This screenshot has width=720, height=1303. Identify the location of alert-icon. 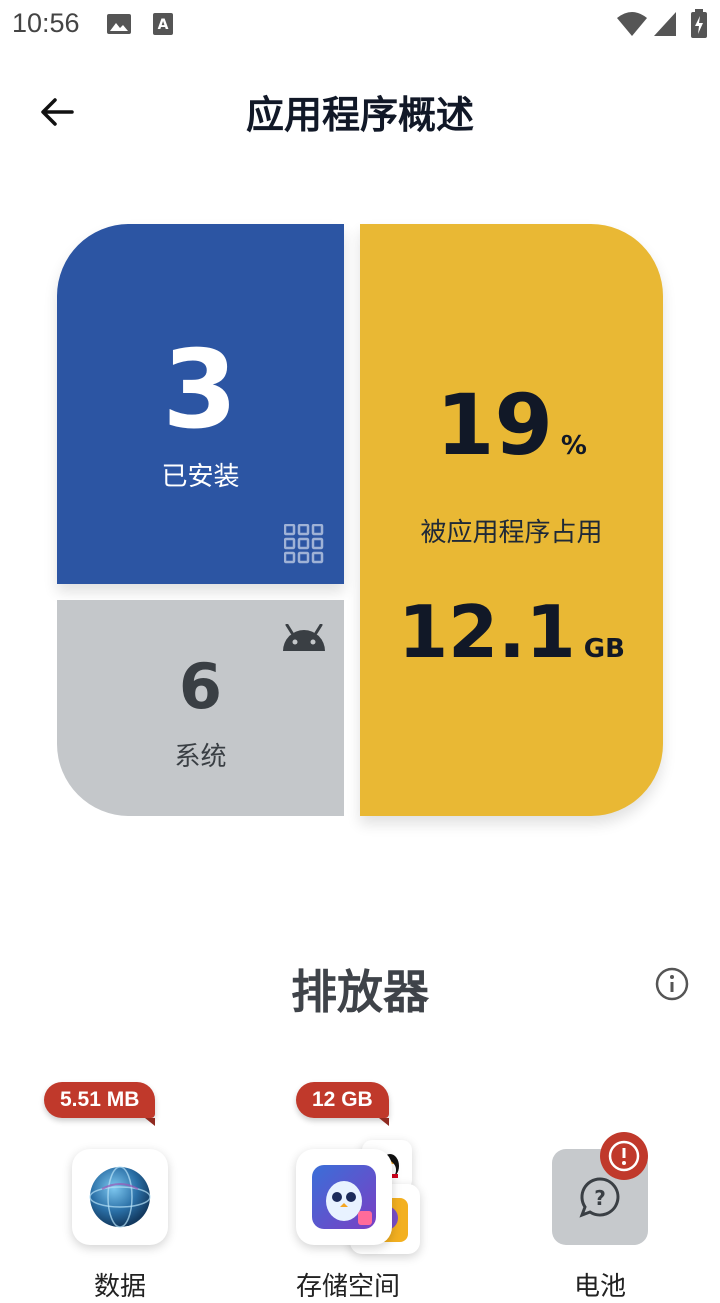
(624, 1156).